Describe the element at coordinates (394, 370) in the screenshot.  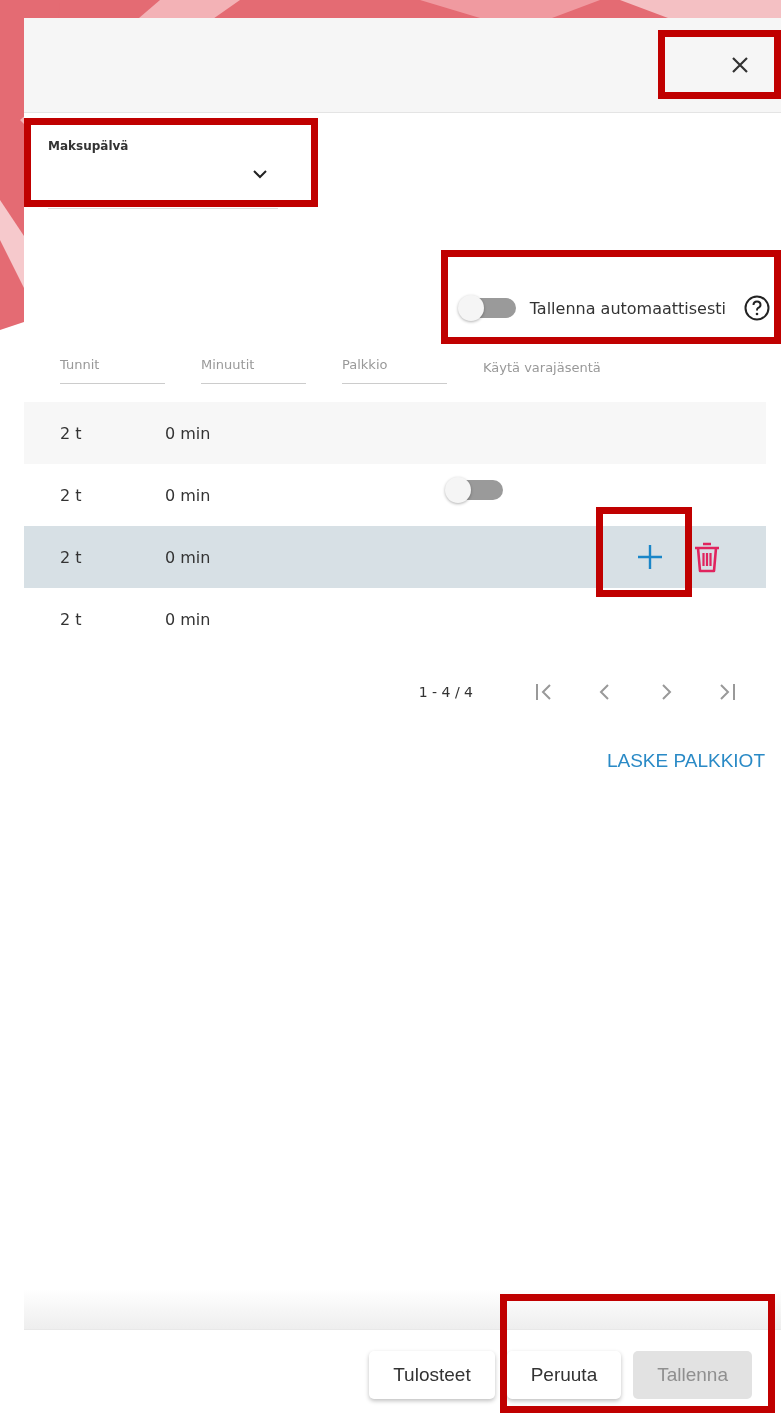
I see `column-header: Palkkio` at that location.